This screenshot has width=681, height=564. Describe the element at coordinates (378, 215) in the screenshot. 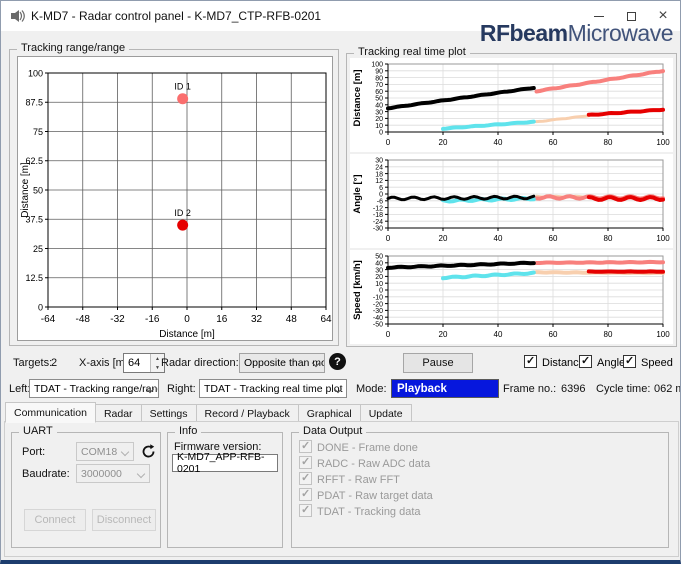

I see `svg-text: -18` at that location.